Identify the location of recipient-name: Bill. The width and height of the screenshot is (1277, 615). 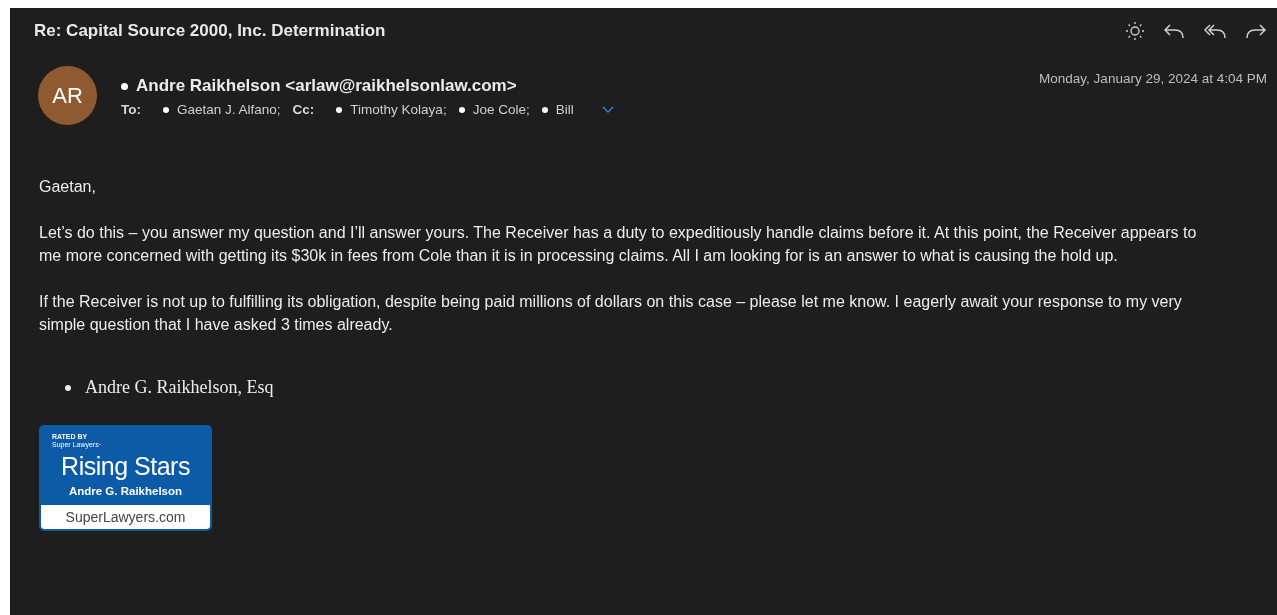
(564, 109).